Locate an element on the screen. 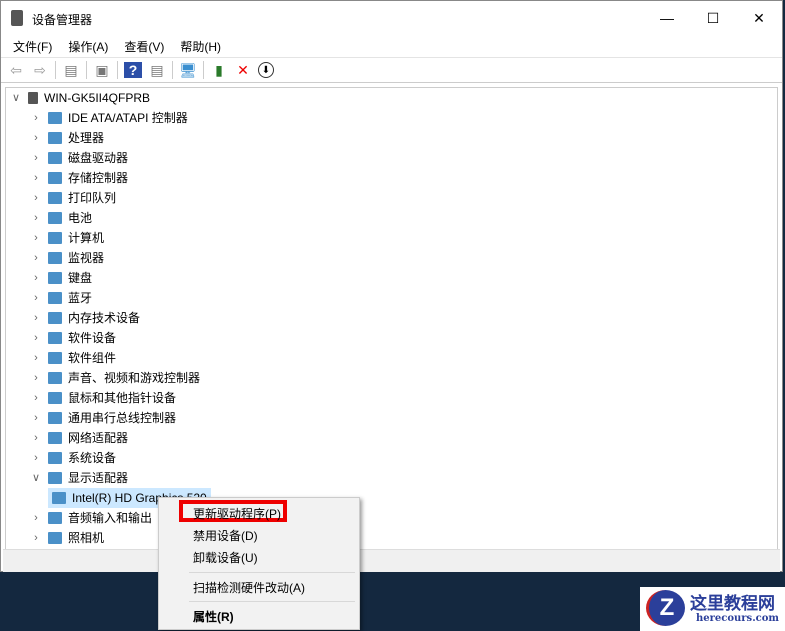  tree-category-item: › 键盘 is located at coordinates (60, 278).